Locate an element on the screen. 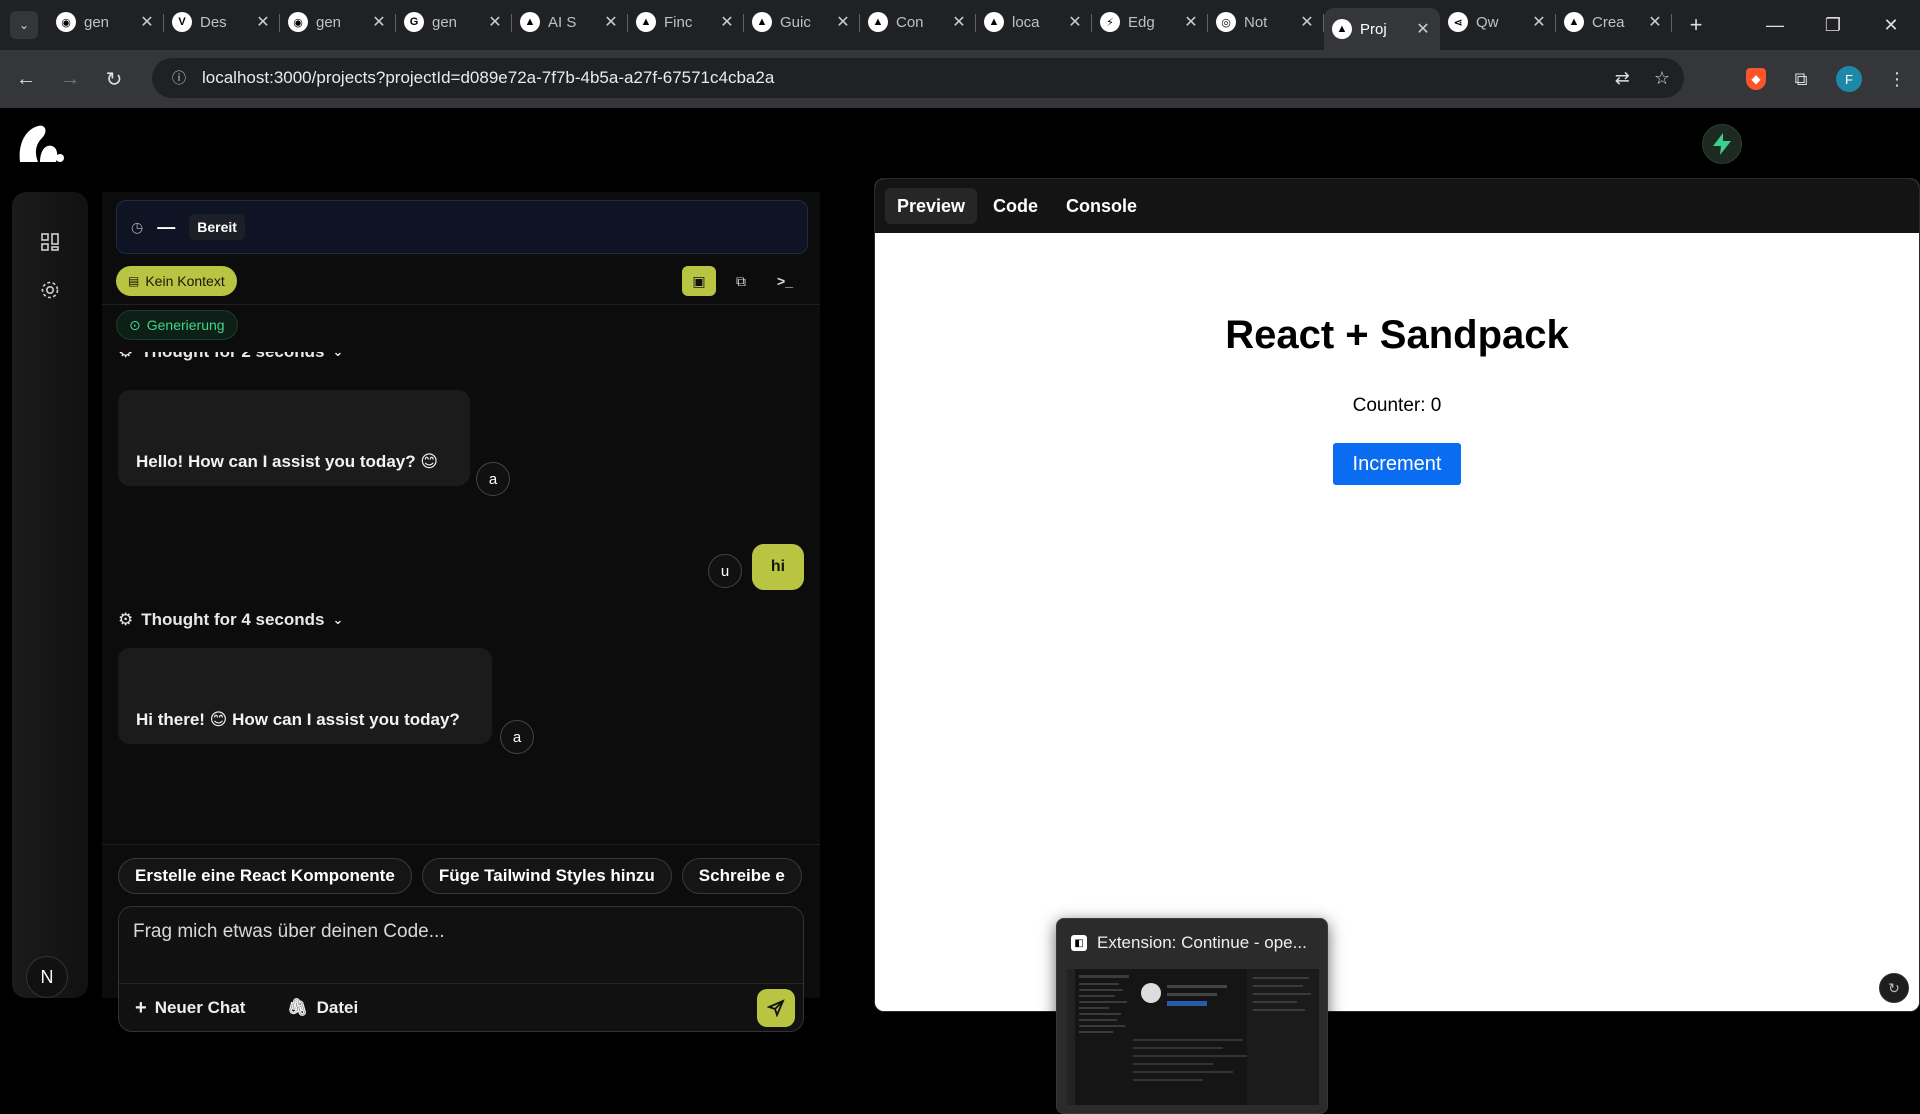 The image size is (1920, 1114). reload-button: ↻ is located at coordinates (114, 79).